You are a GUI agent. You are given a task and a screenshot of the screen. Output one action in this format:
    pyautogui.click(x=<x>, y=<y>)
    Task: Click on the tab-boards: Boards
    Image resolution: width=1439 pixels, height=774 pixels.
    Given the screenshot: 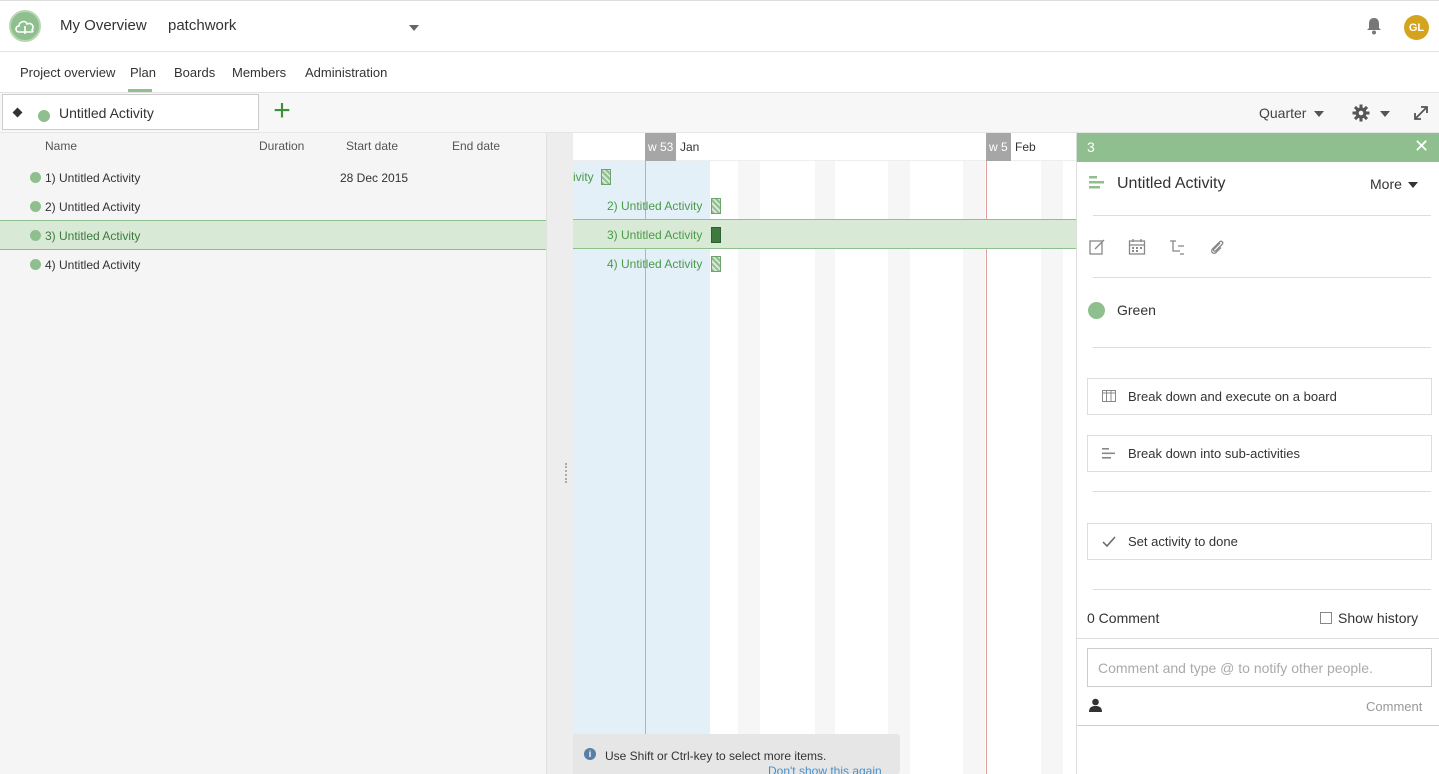 What is the action you would take?
    pyautogui.click(x=194, y=72)
    